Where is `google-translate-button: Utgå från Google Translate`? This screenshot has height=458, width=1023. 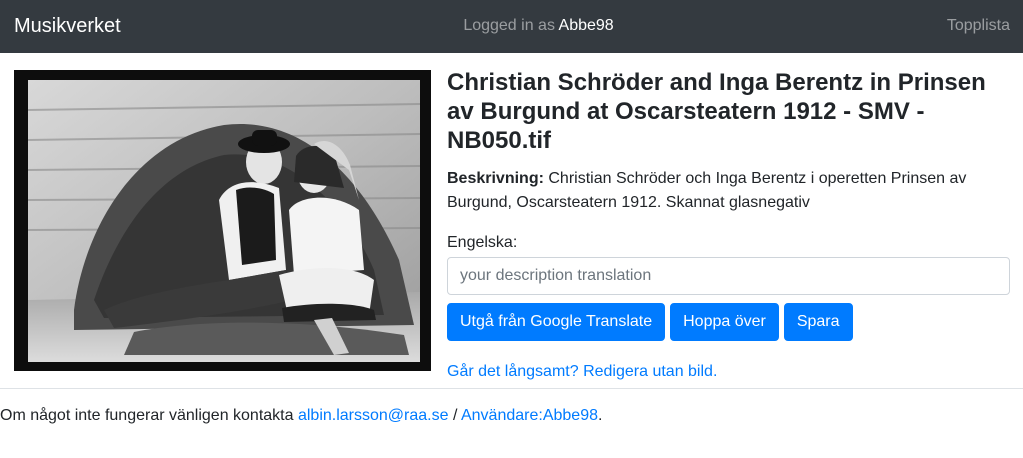
google-translate-button: Utgå från Google Translate is located at coordinates (556, 322).